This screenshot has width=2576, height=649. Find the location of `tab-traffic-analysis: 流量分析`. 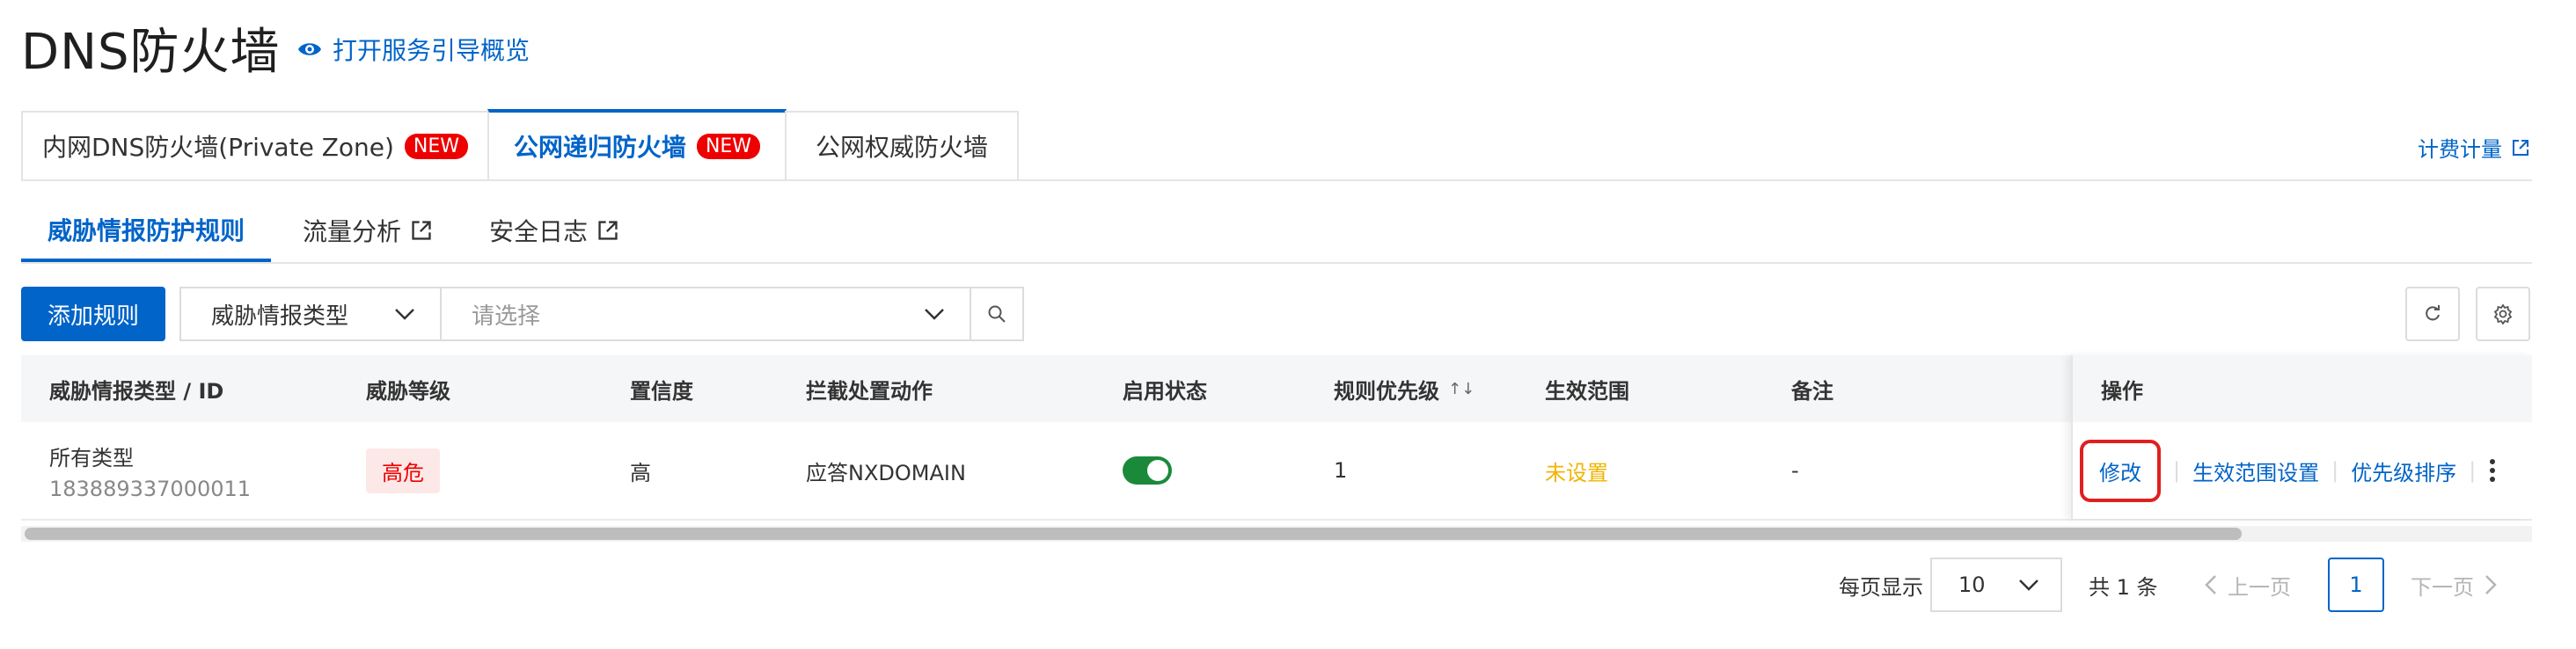

tab-traffic-analysis: 流量分析 is located at coordinates (368, 230).